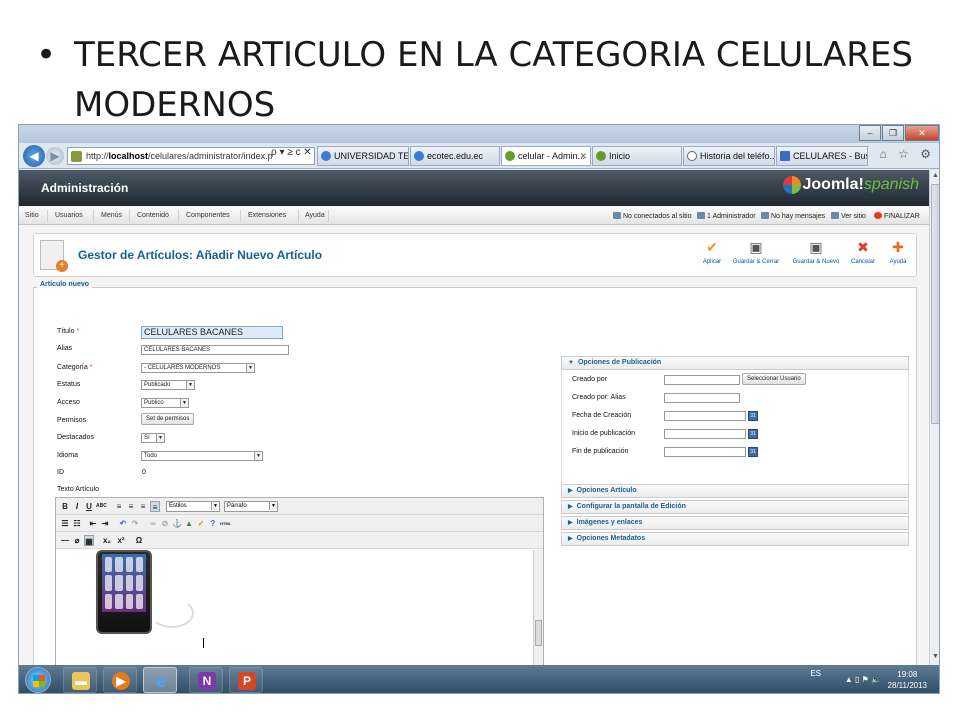 Image resolution: width=960 pixels, height=720 pixels. What do you see at coordinates (107, 540) in the screenshot?
I see `subscript-icon: x₂` at bounding box center [107, 540].